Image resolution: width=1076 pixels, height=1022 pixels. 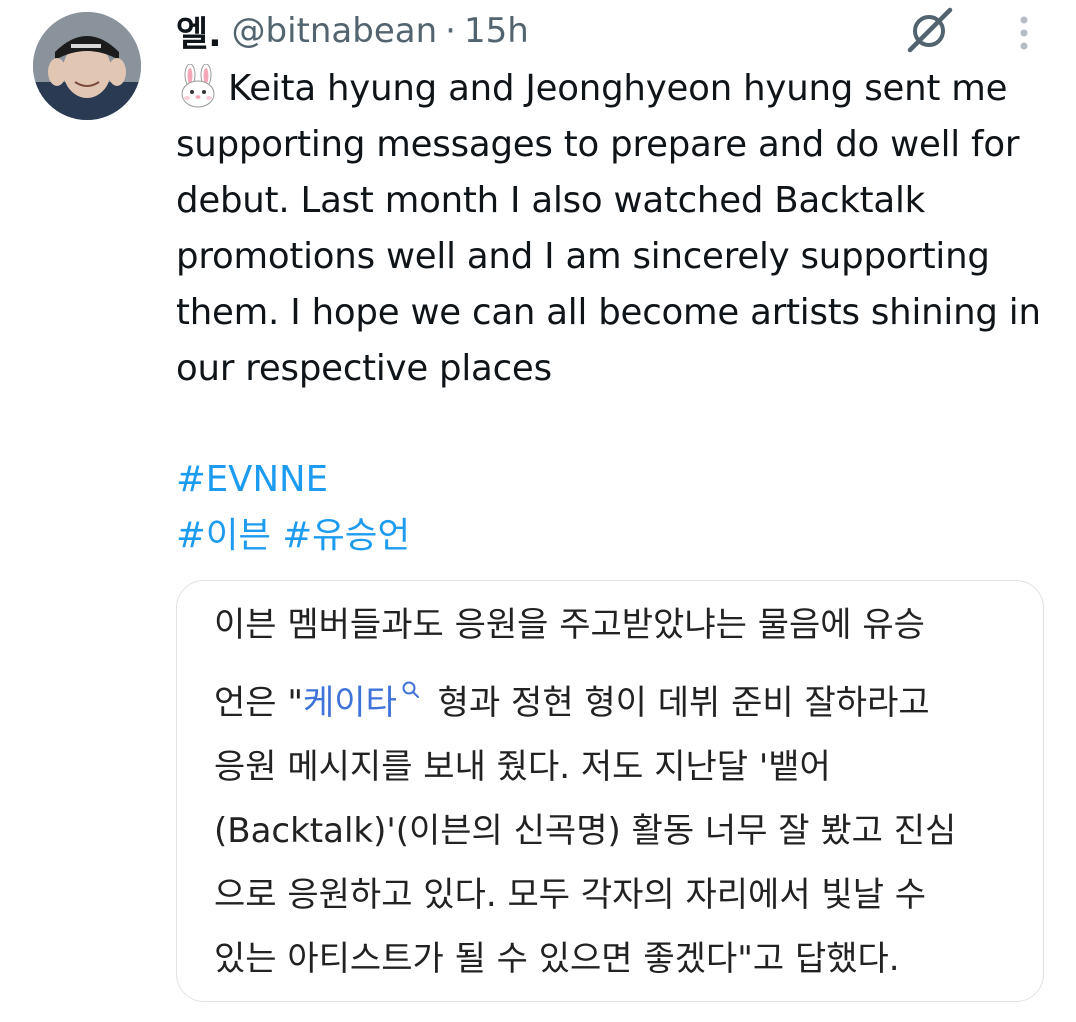 What do you see at coordinates (259, 703) in the screenshot?
I see `media-line-prefix: 언은 "` at bounding box center [259, 703].